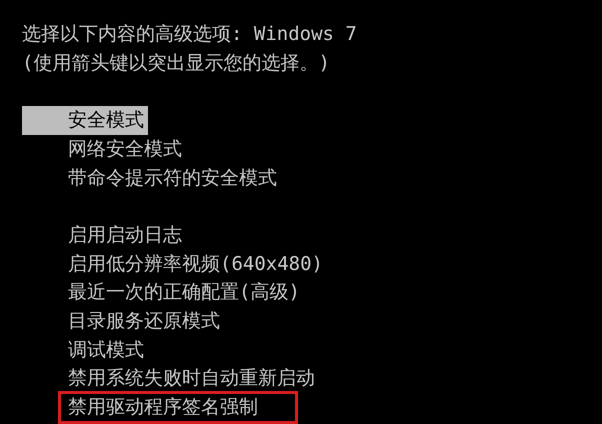  I want to click on boot-option: 最近一次的正确配置(高级), so click(163, 292).